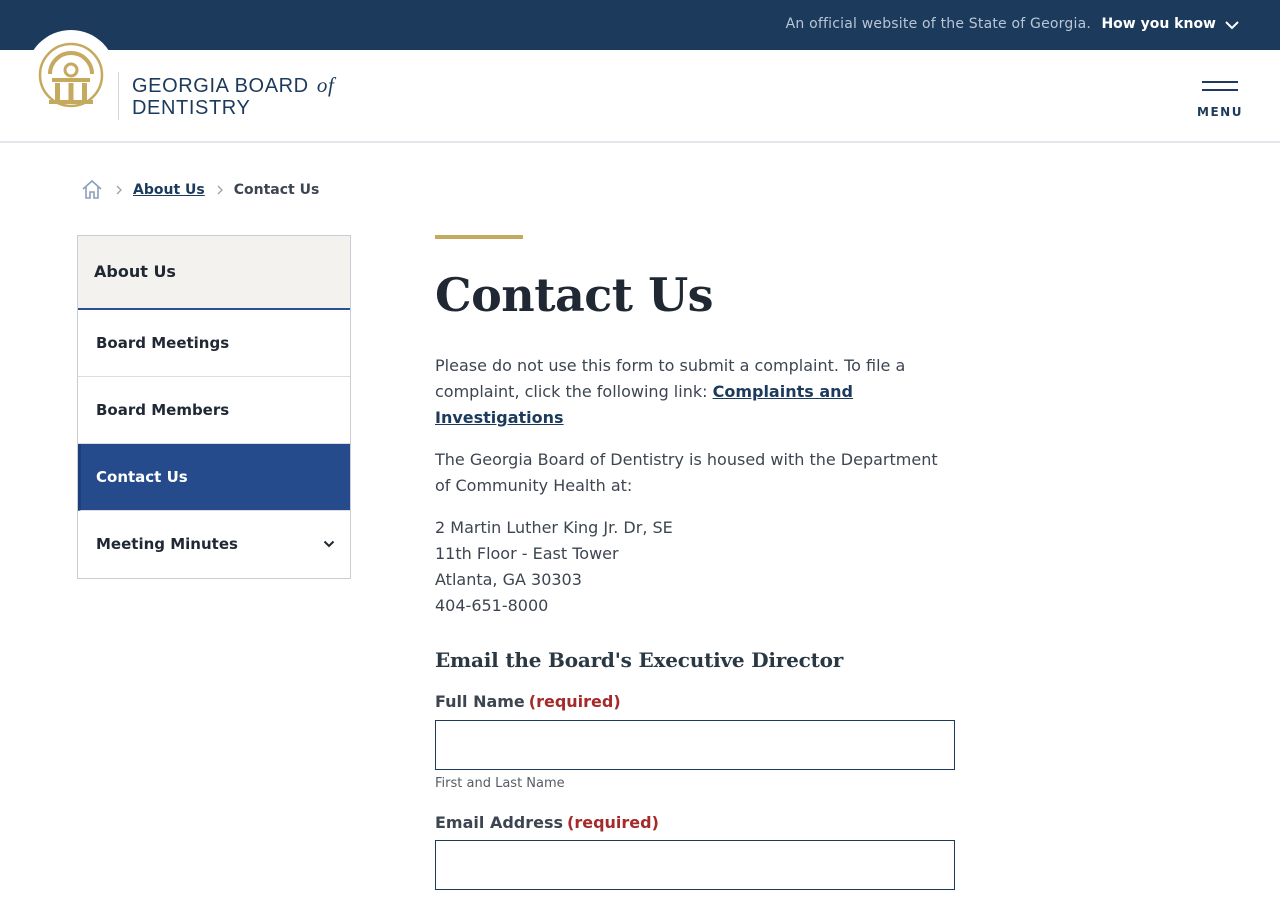  I want to click on address-line3: Atlanta, GA 30303, so click(508, 579).